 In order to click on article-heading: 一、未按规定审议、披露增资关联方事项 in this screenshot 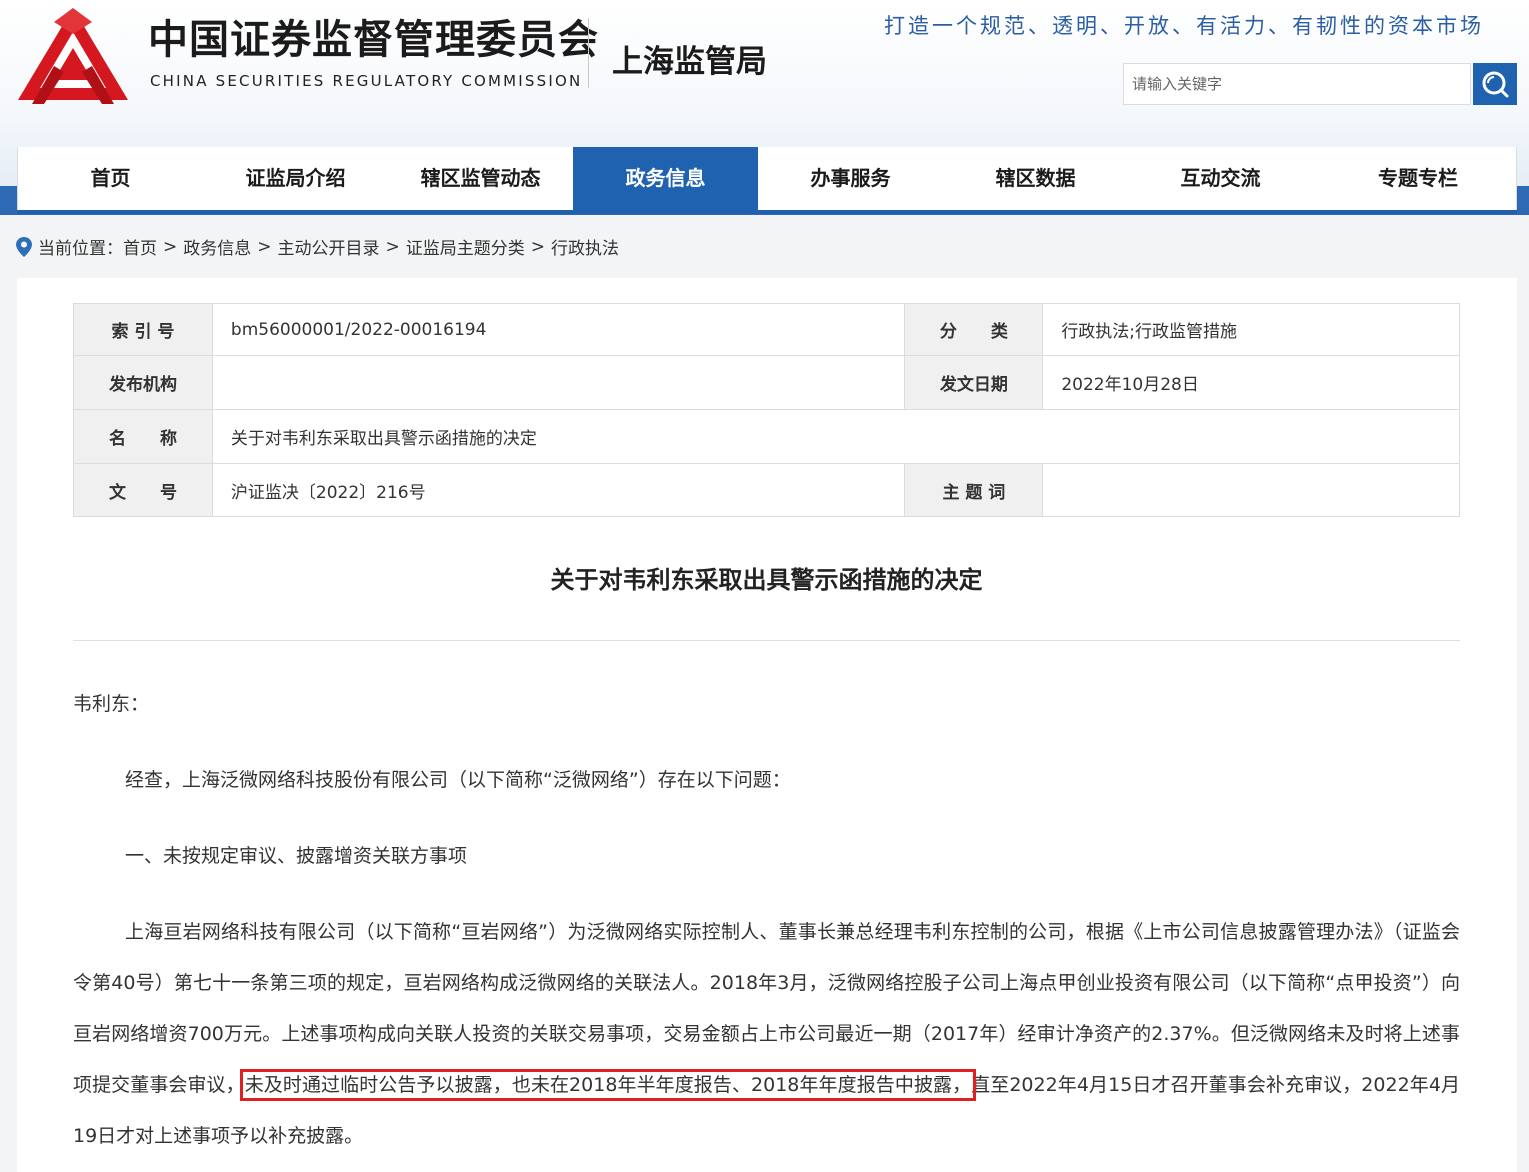, I will do `click(296, 856)`.